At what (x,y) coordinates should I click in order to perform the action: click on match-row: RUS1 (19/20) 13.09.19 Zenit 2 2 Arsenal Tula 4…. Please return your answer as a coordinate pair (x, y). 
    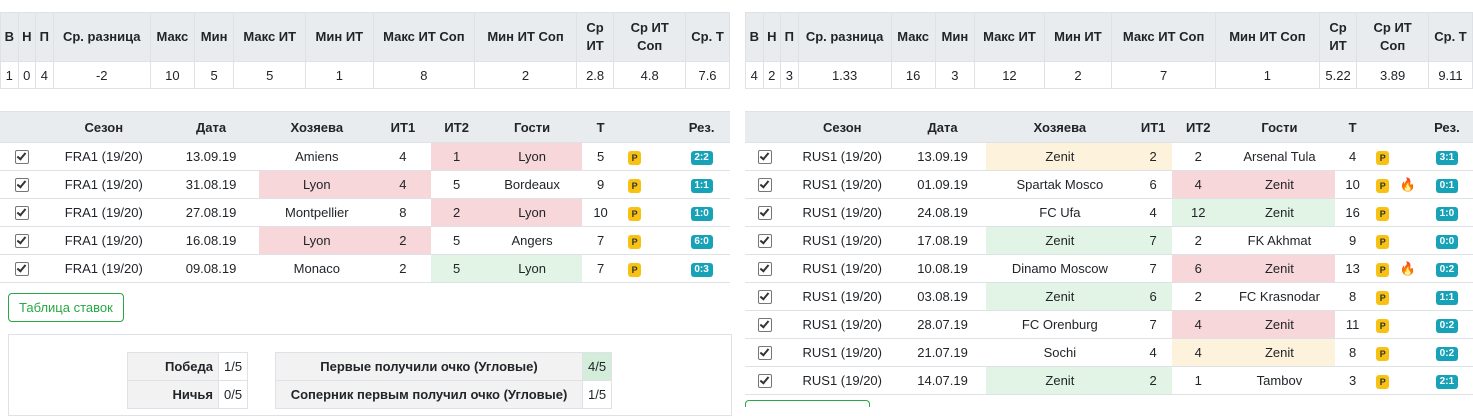
    Looking at the image, I should click on (1109, 156).